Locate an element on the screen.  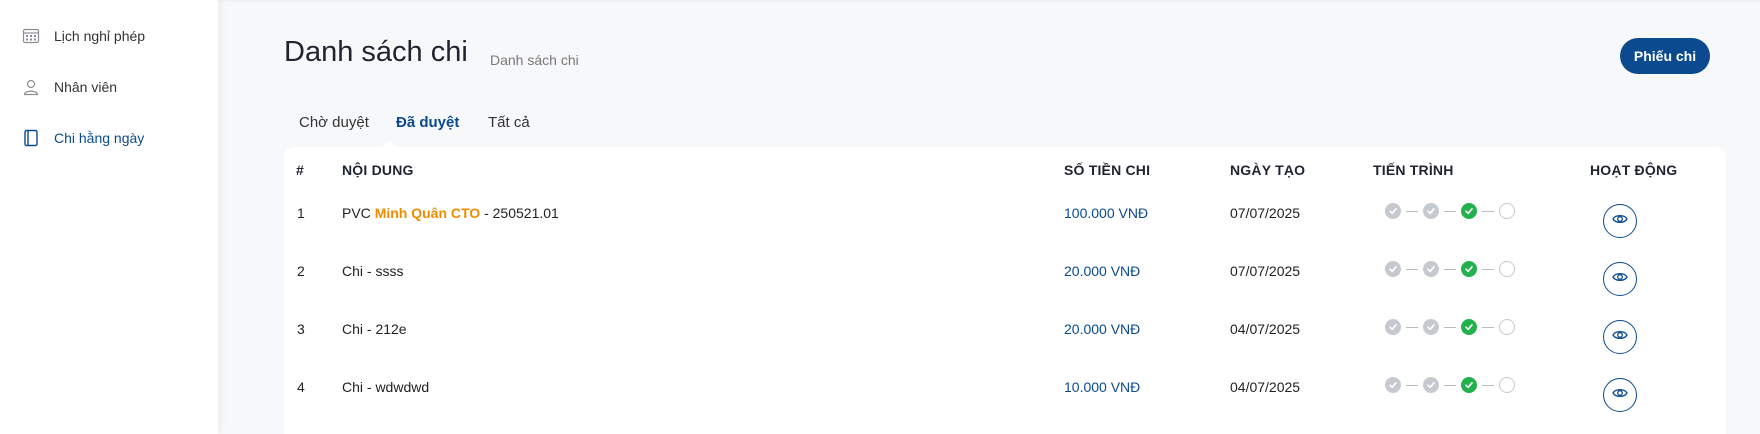
column-header-progress: TIẾN TRÌNH is located at coordinates (1413, 170).